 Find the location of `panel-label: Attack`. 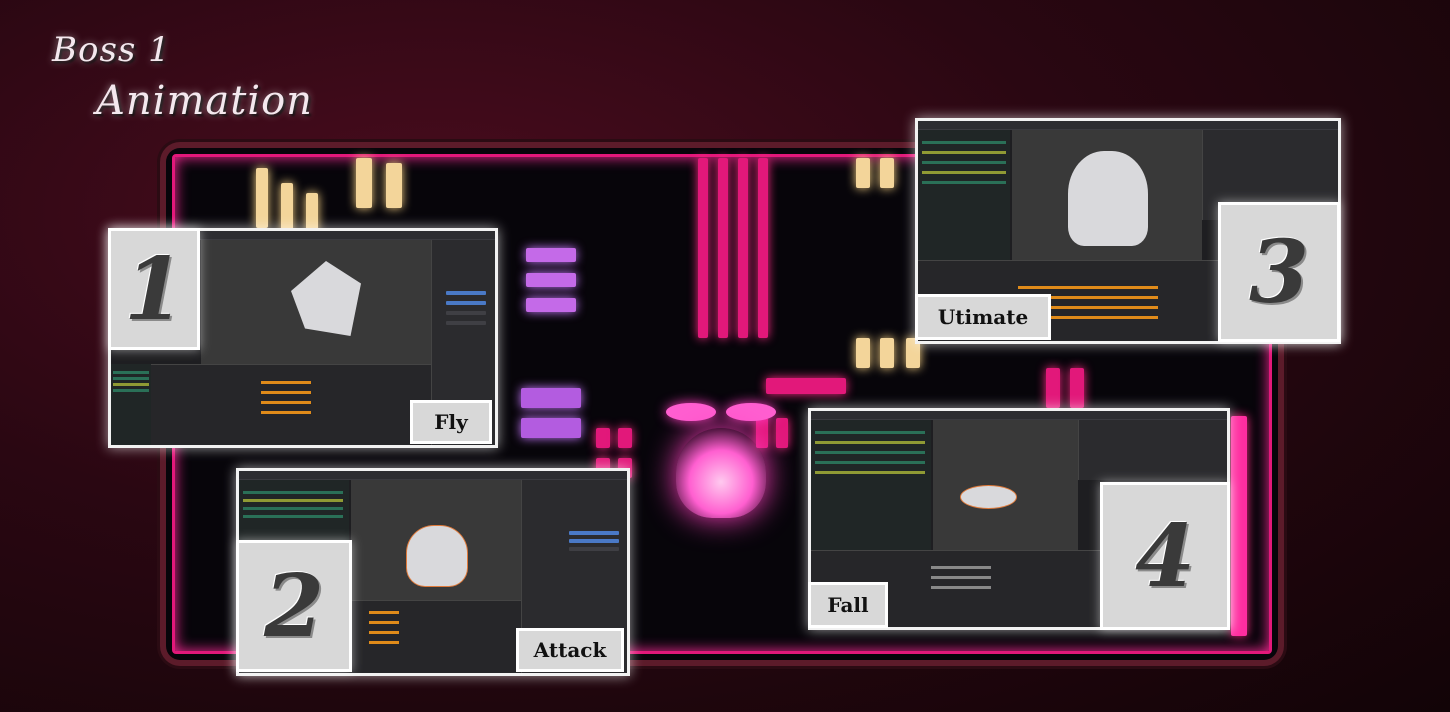

panel-label: Attack is located at coordinates (570, 650).